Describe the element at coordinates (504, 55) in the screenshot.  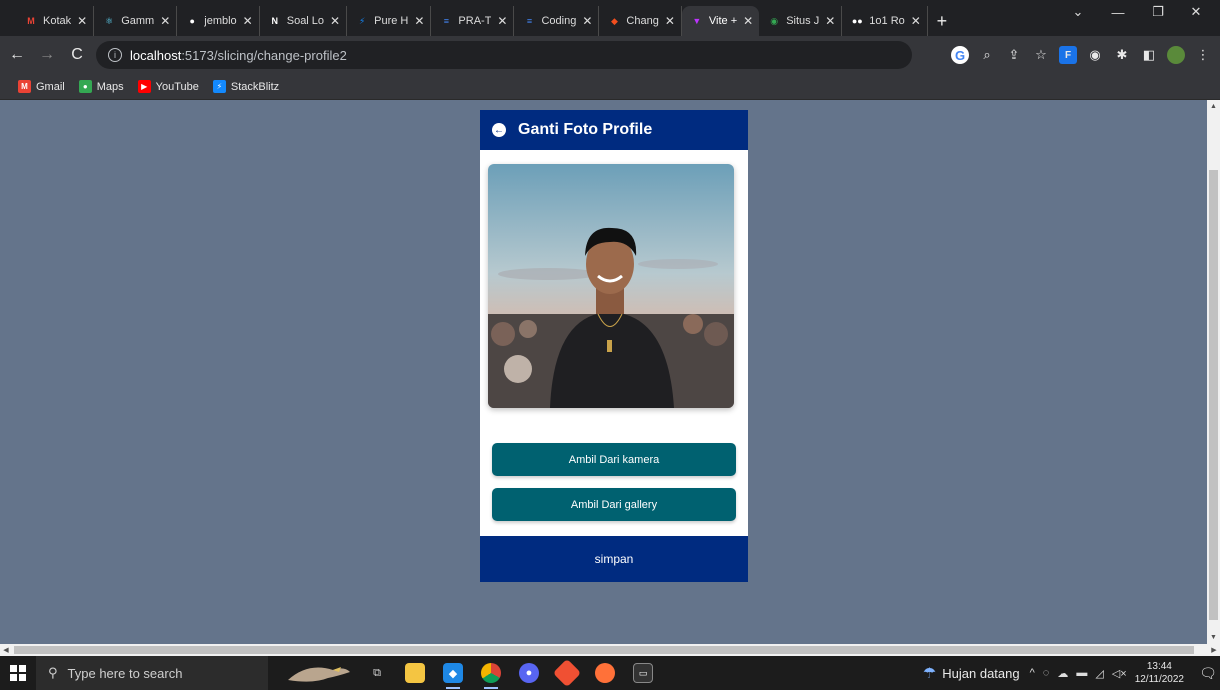
I see `address-bar: i localhost:5173/slicing/change-profile2` at that location.